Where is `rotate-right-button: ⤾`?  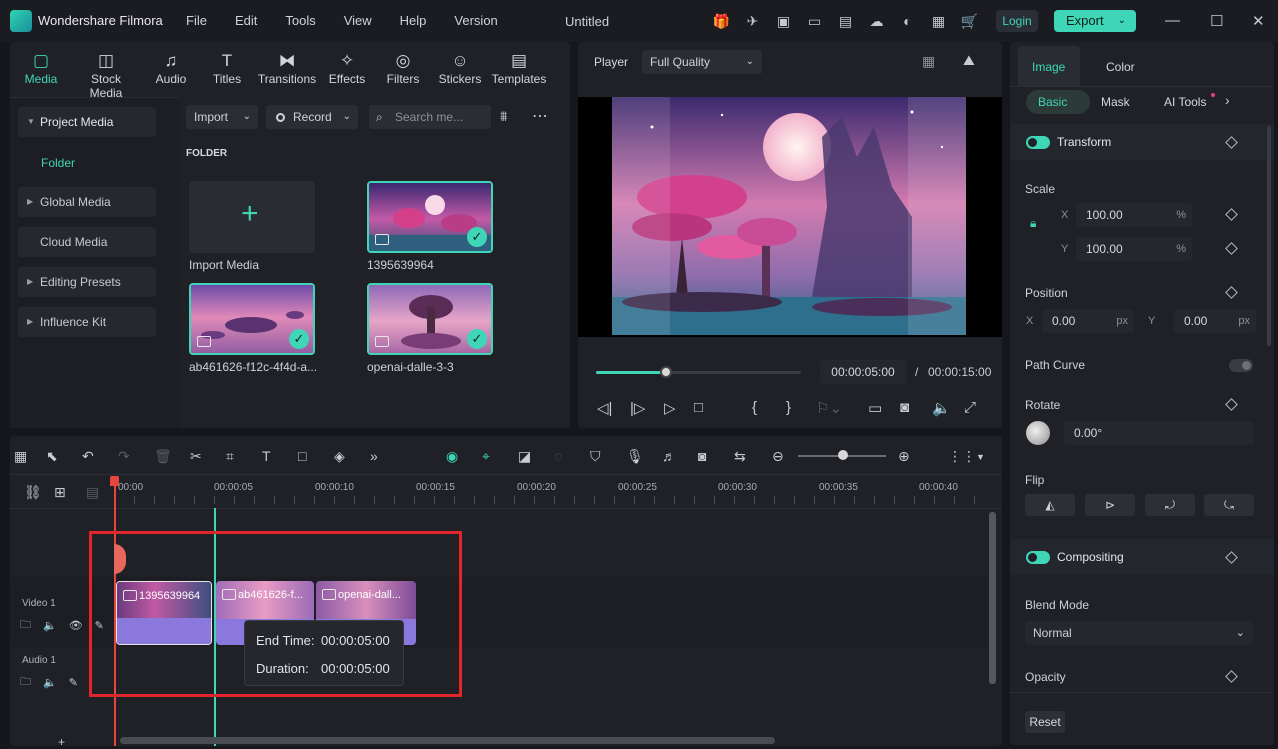 rotate-right-button: ⤾ is located at coordinates (1170, 505).